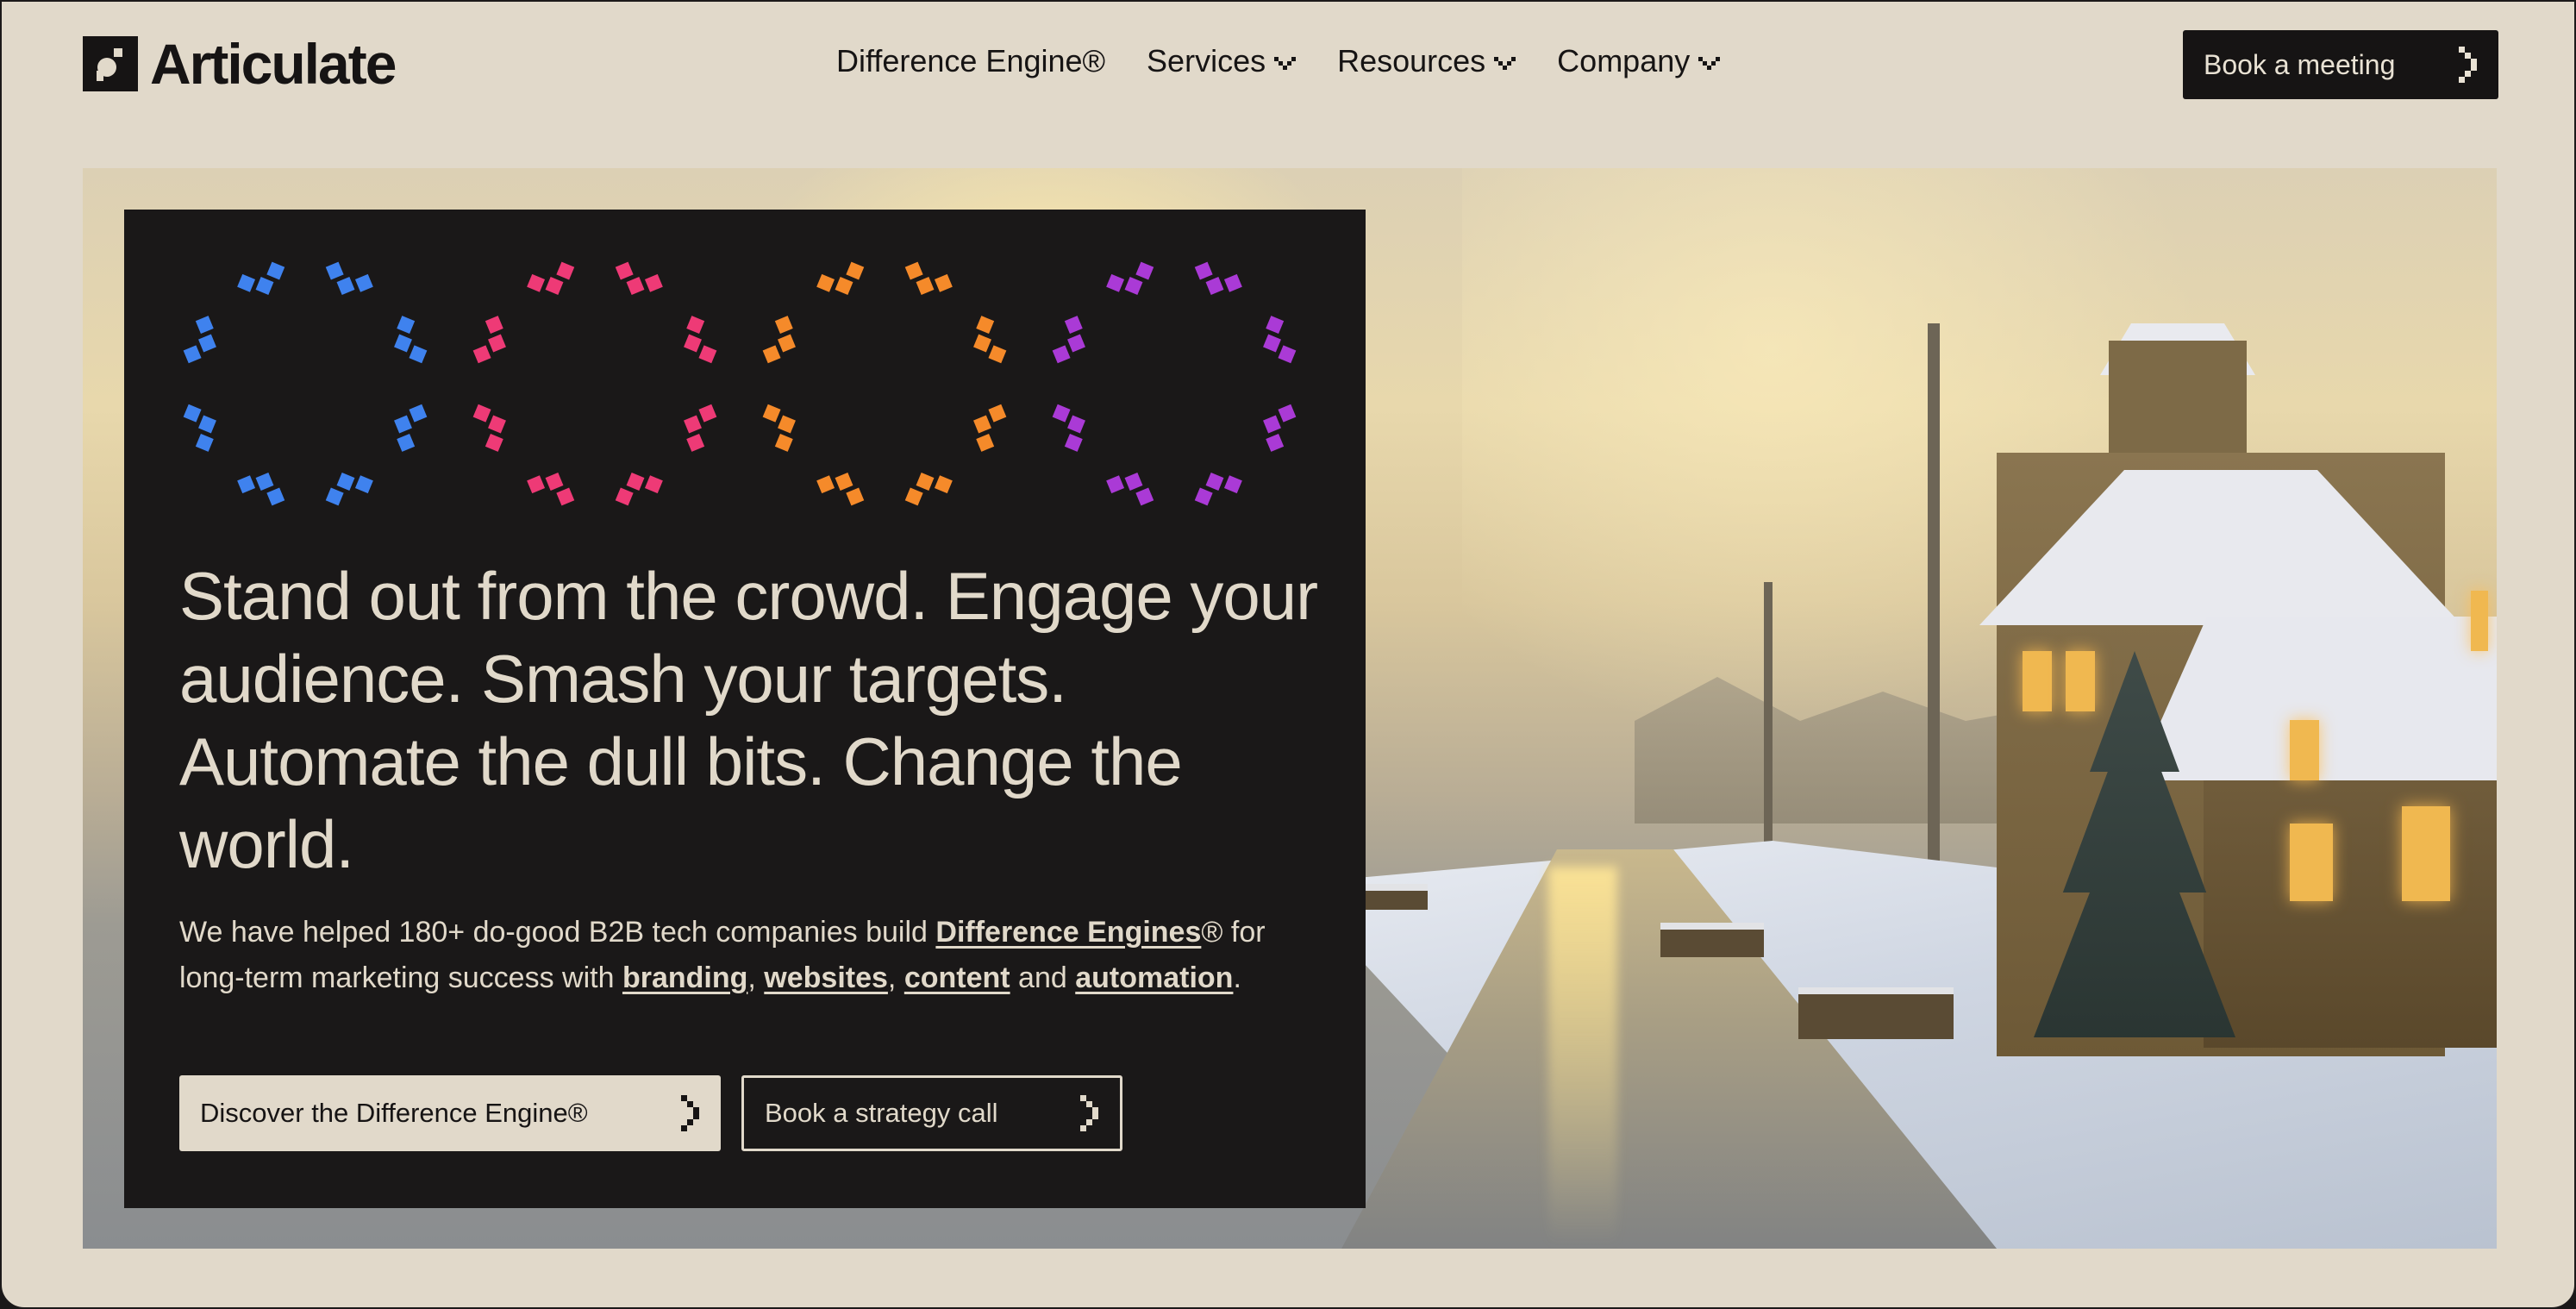 This screenshot has height=1309, width=2576. Describe the element at coordinates (826, 978) in the screenshot. I see `websites-link: websites` at that location.